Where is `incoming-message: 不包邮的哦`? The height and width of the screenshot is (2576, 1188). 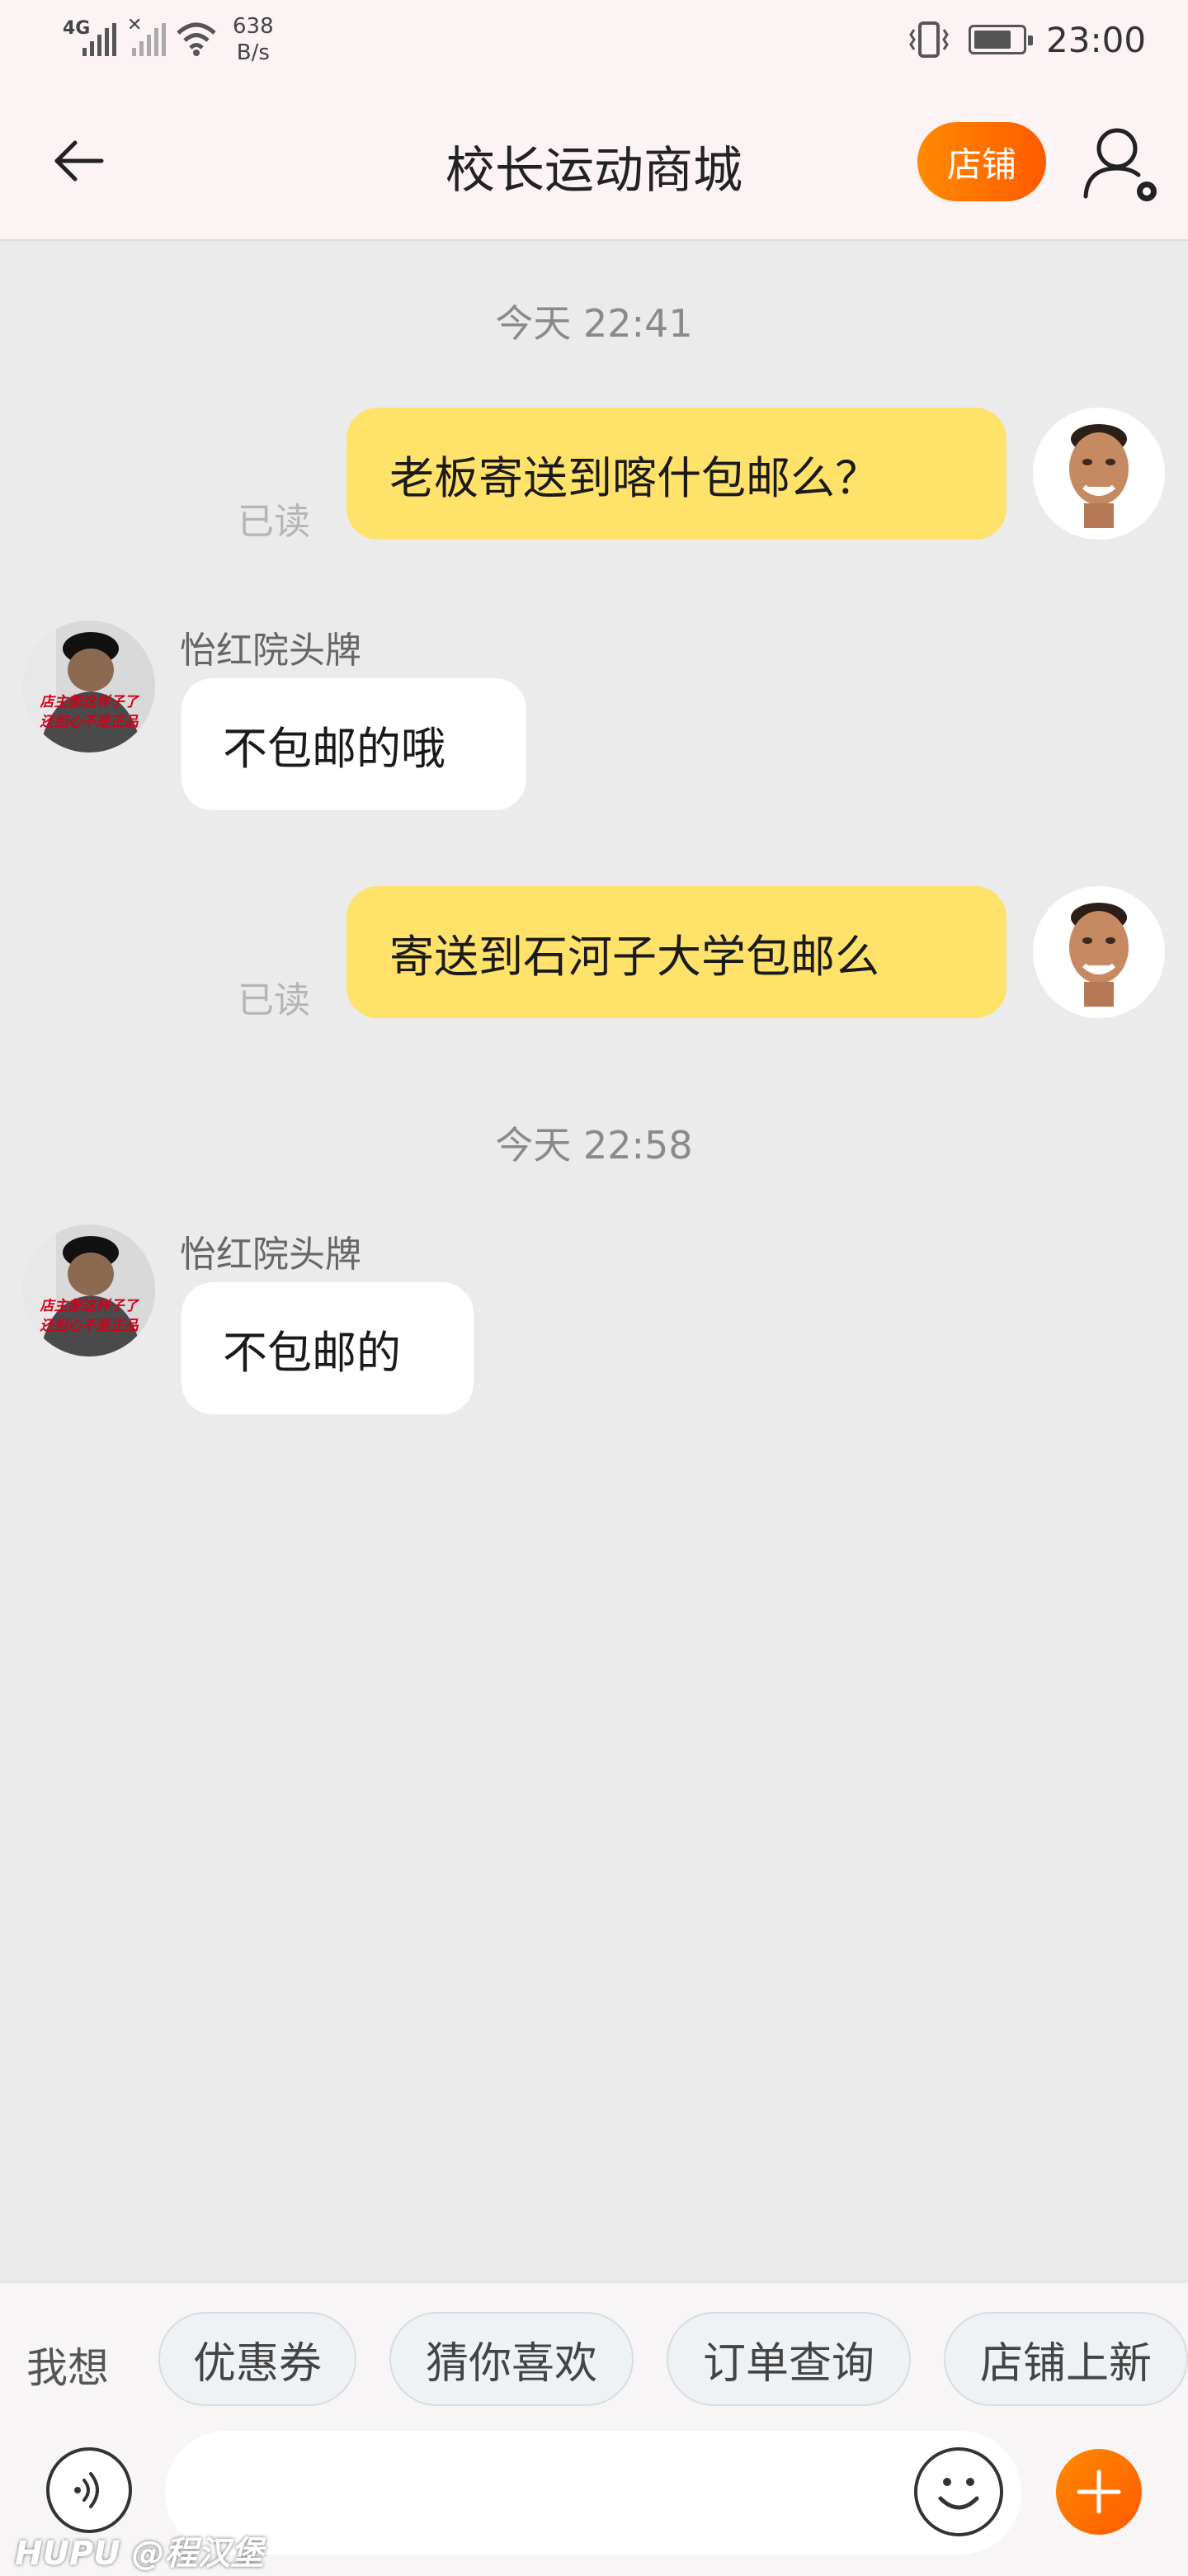
incoming-message: 不包邮的哦 is located at coordinates (354, 744).